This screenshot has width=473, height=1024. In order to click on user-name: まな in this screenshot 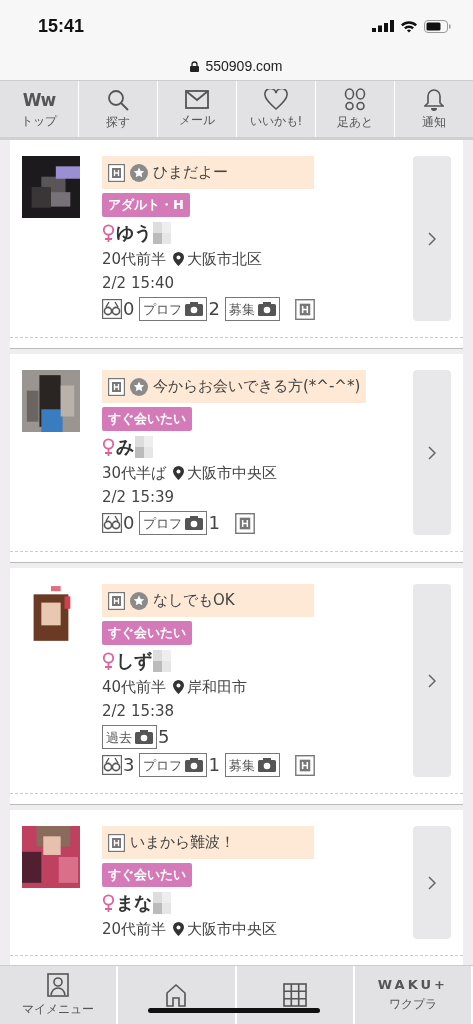, I will do `click(134, 903)`.